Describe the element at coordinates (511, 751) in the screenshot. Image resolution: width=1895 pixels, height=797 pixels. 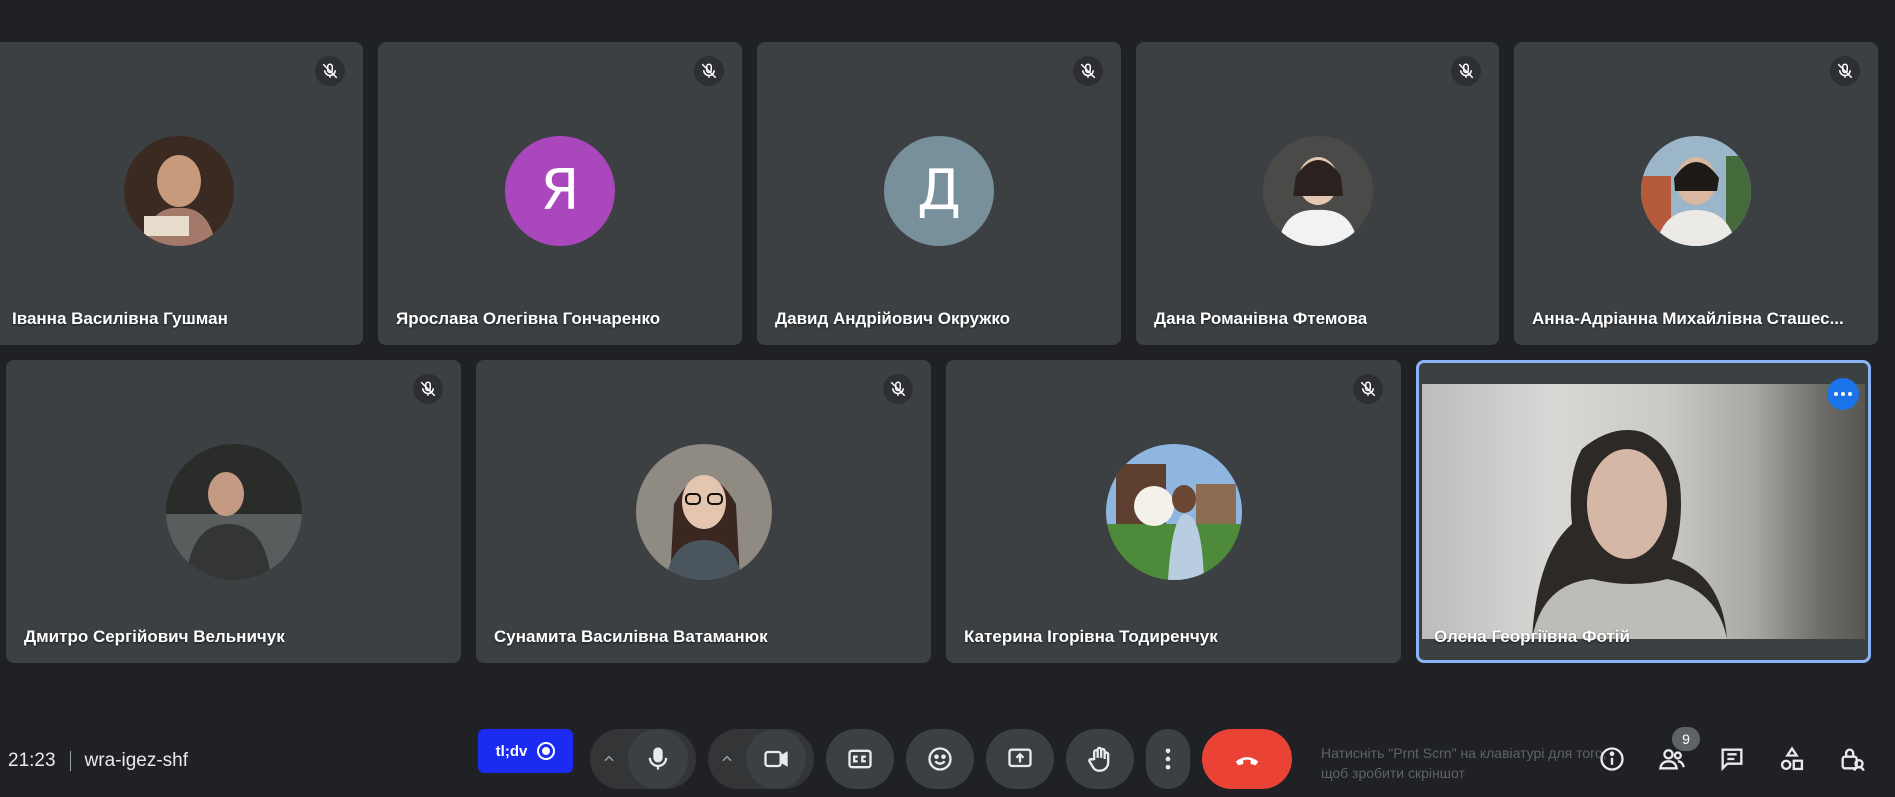
I see `tldv-label: tl;dv` at that location.